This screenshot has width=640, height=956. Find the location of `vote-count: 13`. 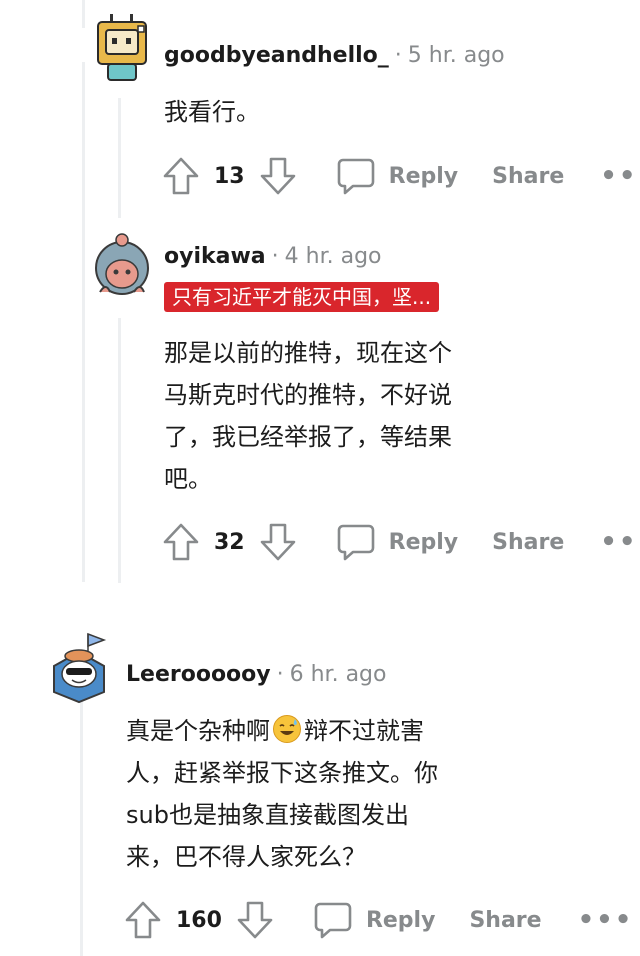

vote-count: 13 is located at coordinates (229, 176).